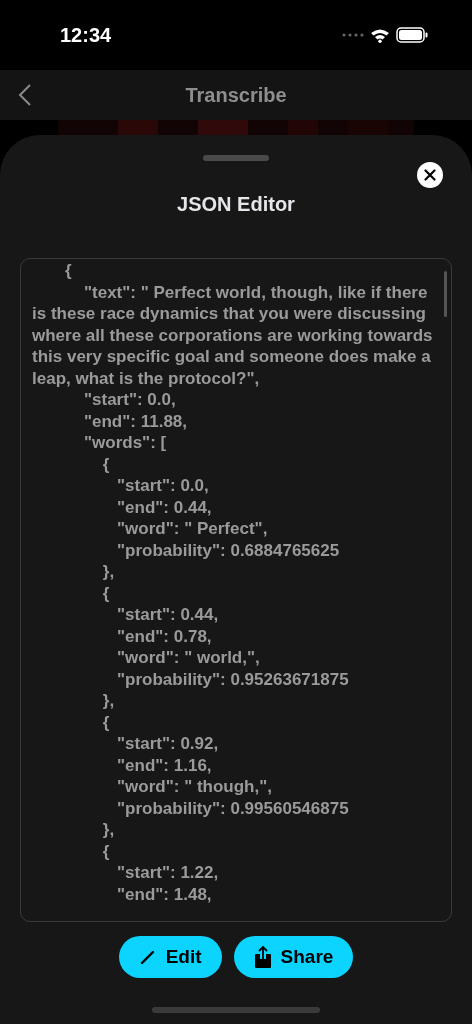  What do you see at coordinates (170, 957) in the screenshot?
I see `edit-button: Edit` at bounding box center [170, 957].